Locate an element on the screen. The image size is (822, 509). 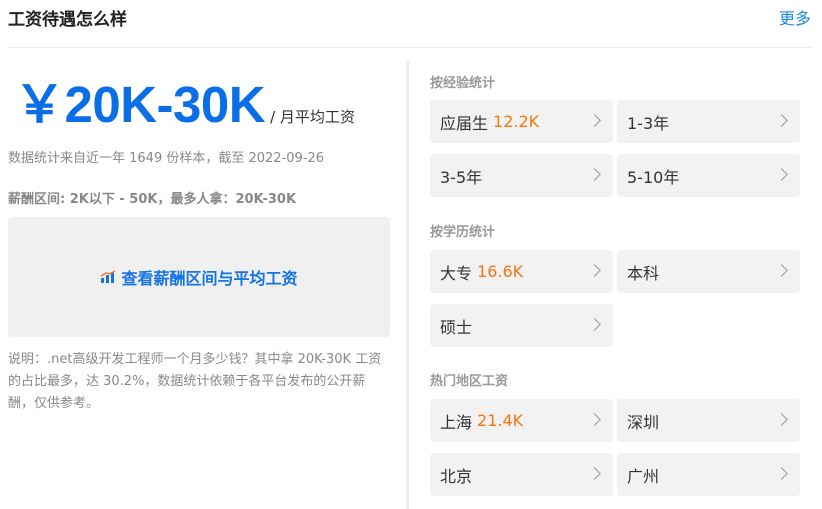
view-salary-range-button: 查看薪酬区间与平均工资 is located at coordinates (199, 277).